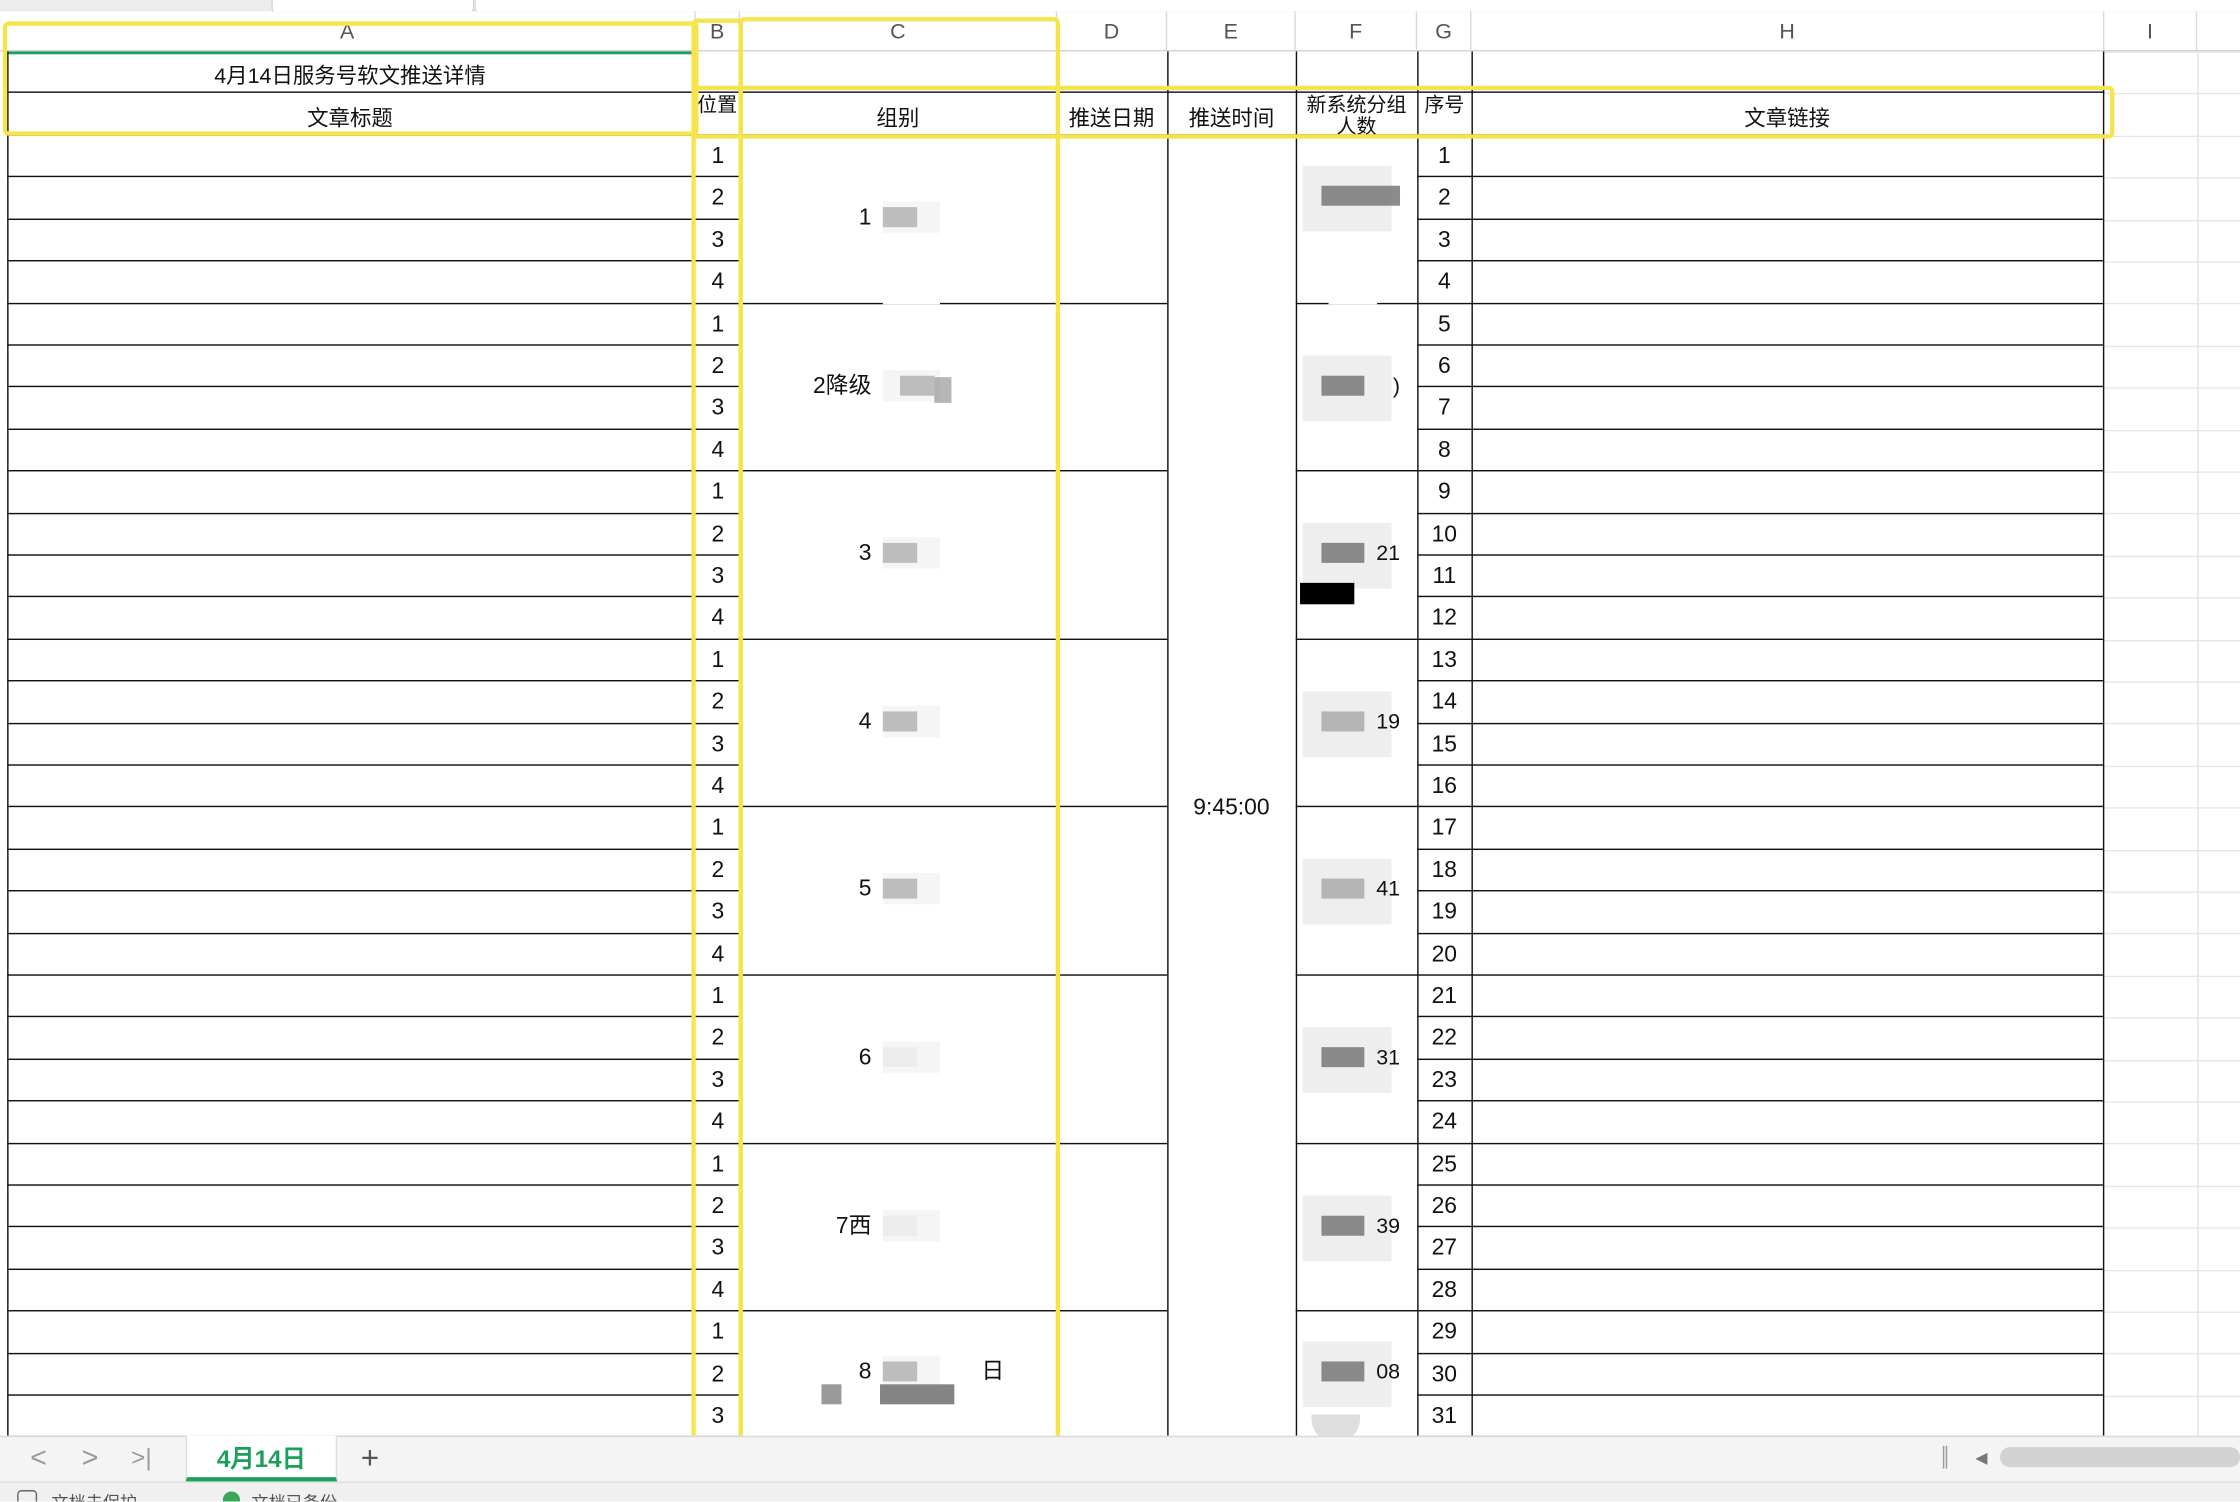  I want to click on serial-cell: 11, so click(1444, 577).